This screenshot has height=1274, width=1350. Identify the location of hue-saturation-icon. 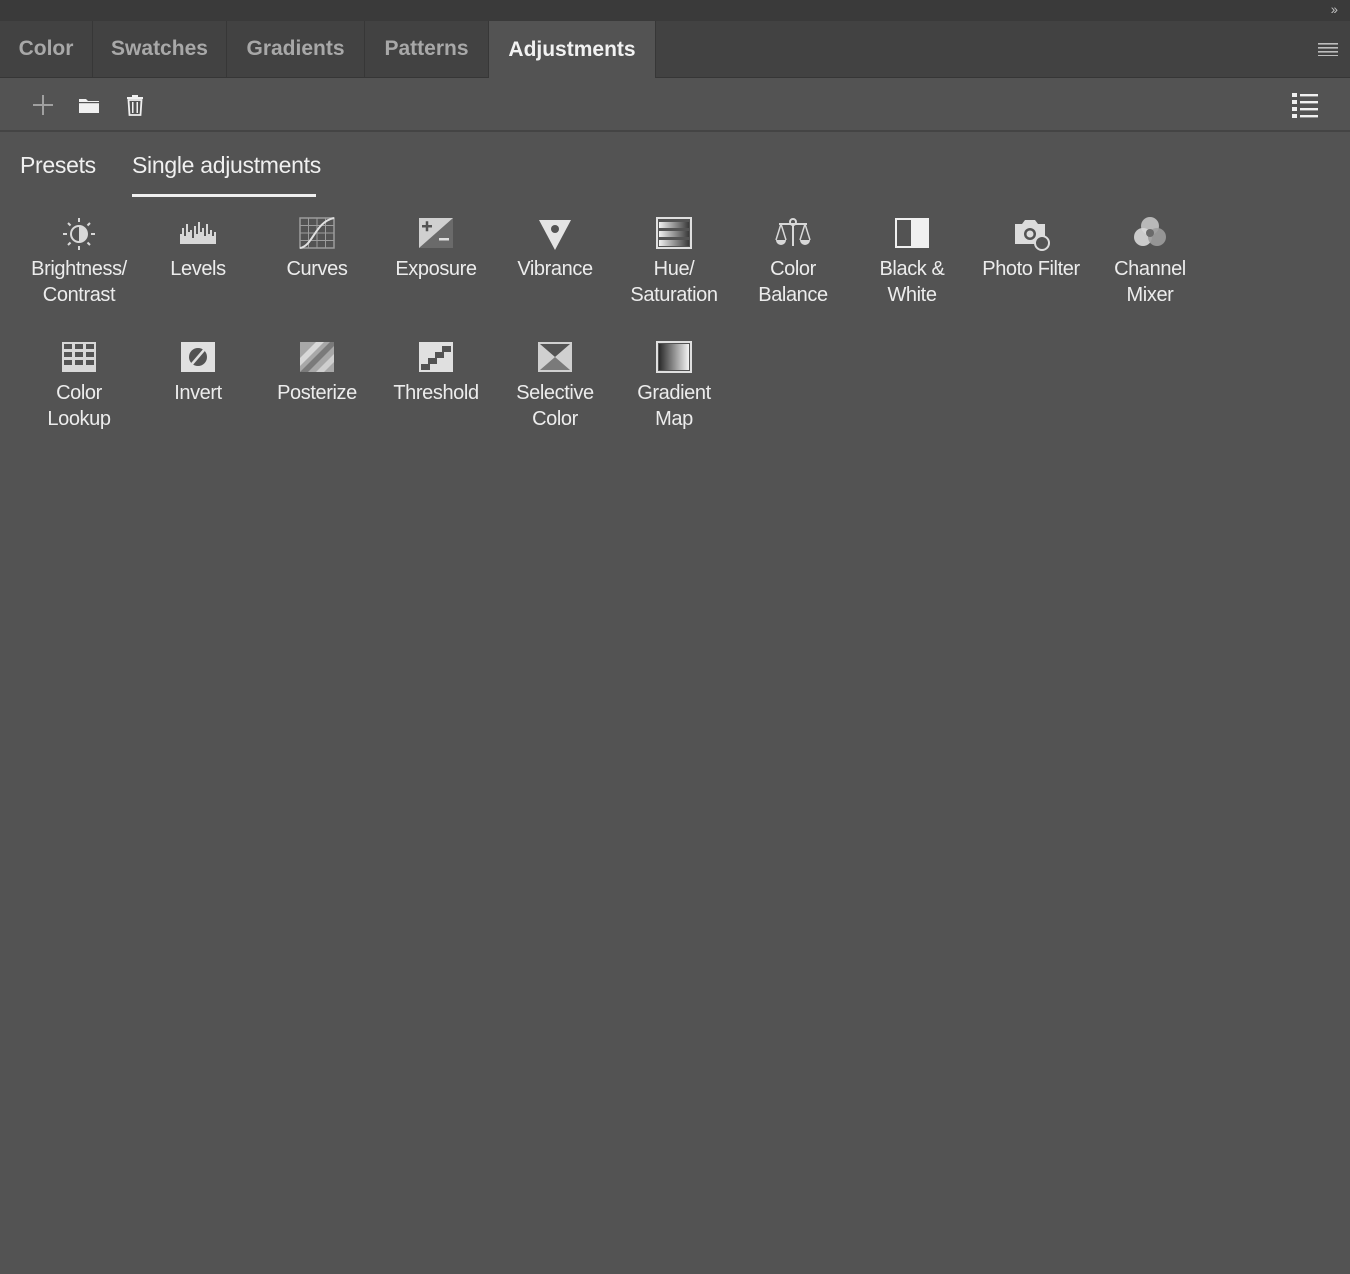
(674, 233).